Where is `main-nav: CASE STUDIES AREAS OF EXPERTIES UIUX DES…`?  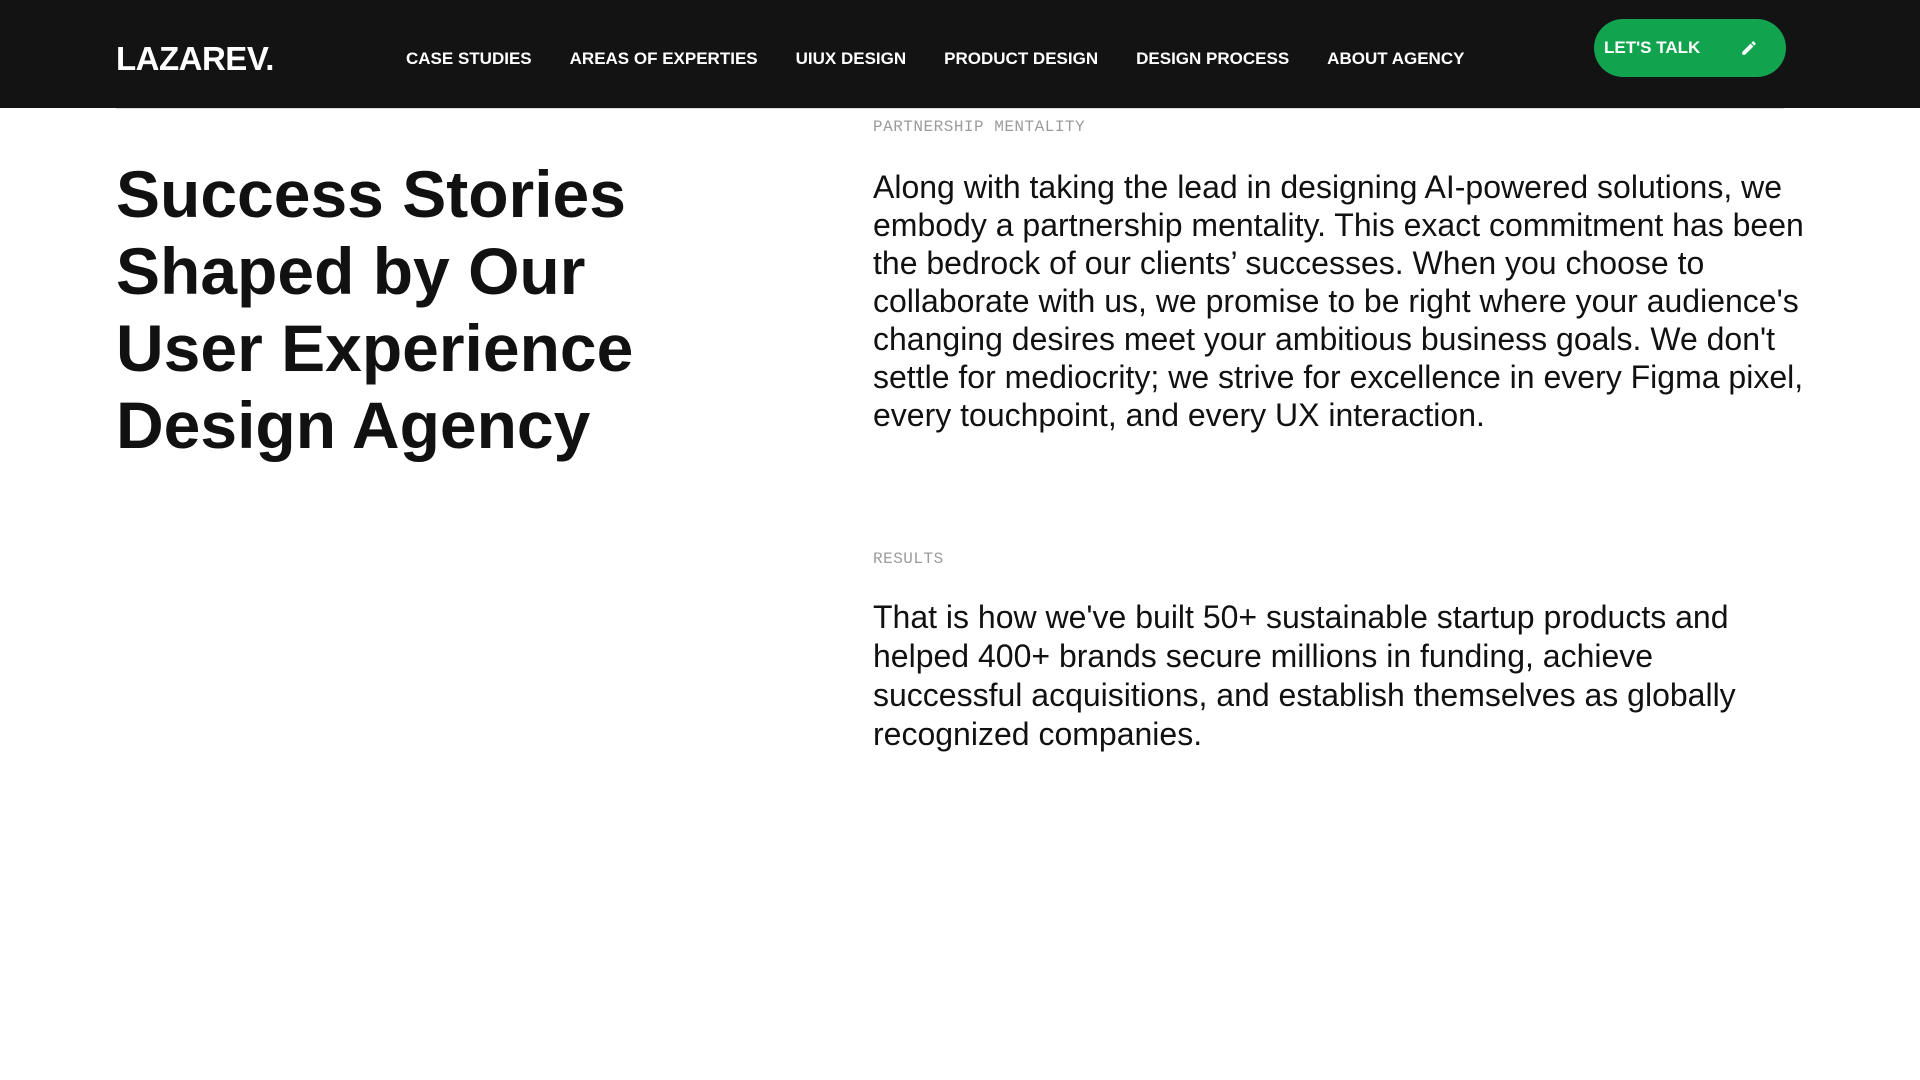 main-nav: CASE STUDIES AREAS OF EXPERTIES UIUX DES… is located at coordinates (935, 59).